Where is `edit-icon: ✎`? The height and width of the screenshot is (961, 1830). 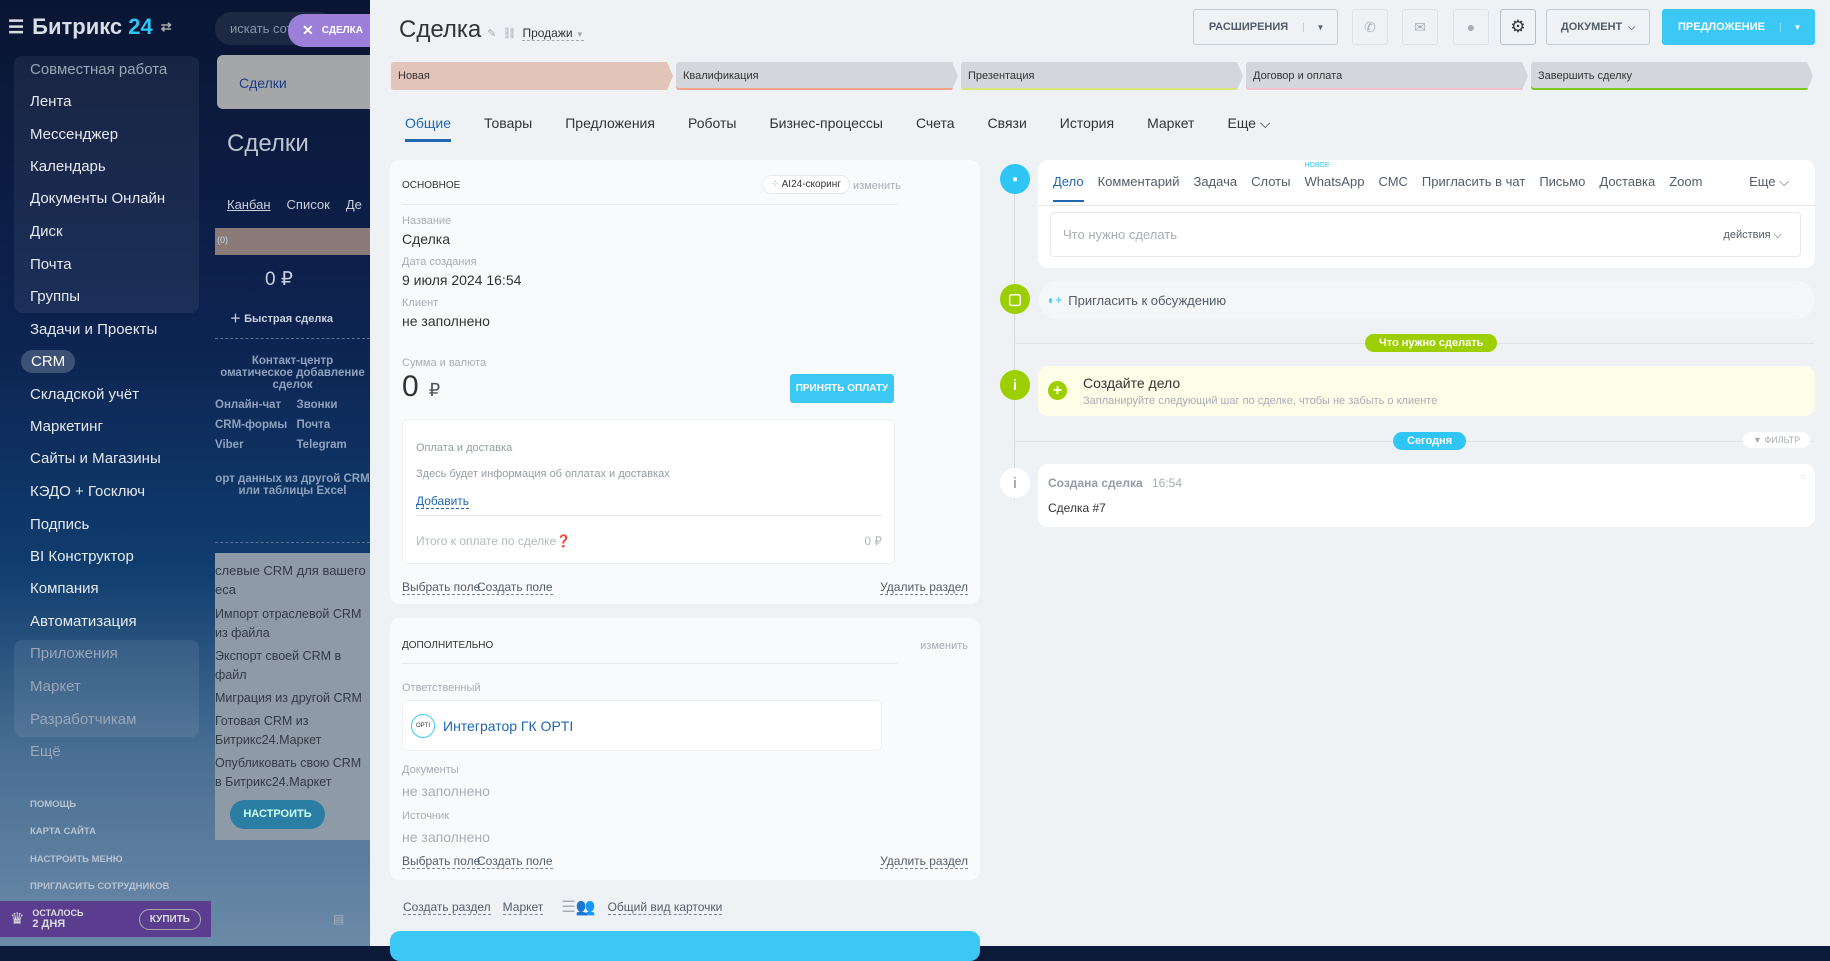
edit-icon: ✎ is located at coordinates (491, 33).